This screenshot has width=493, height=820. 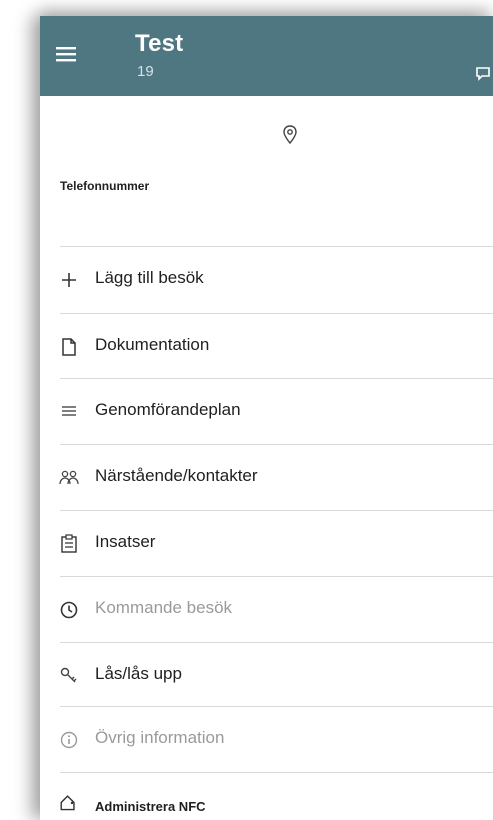 What do you see at coordinates (160, 737) in the screenshot?
I see `menu-item-label: Övrig information` at bounding box center [160, 737].